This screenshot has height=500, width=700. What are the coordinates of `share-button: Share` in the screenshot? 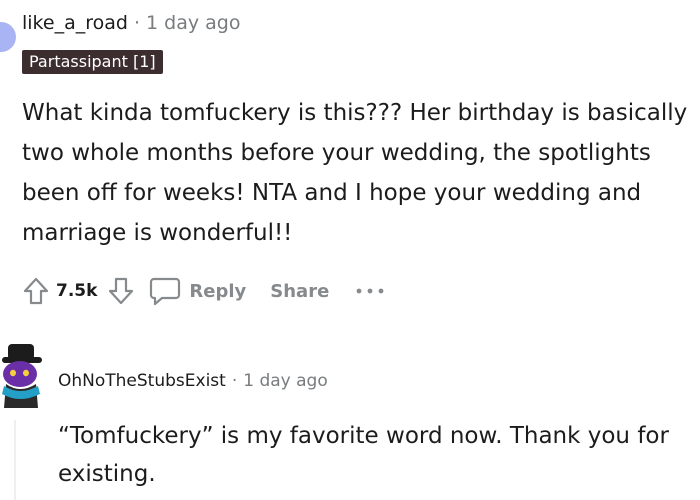 It's located at (299, 291).